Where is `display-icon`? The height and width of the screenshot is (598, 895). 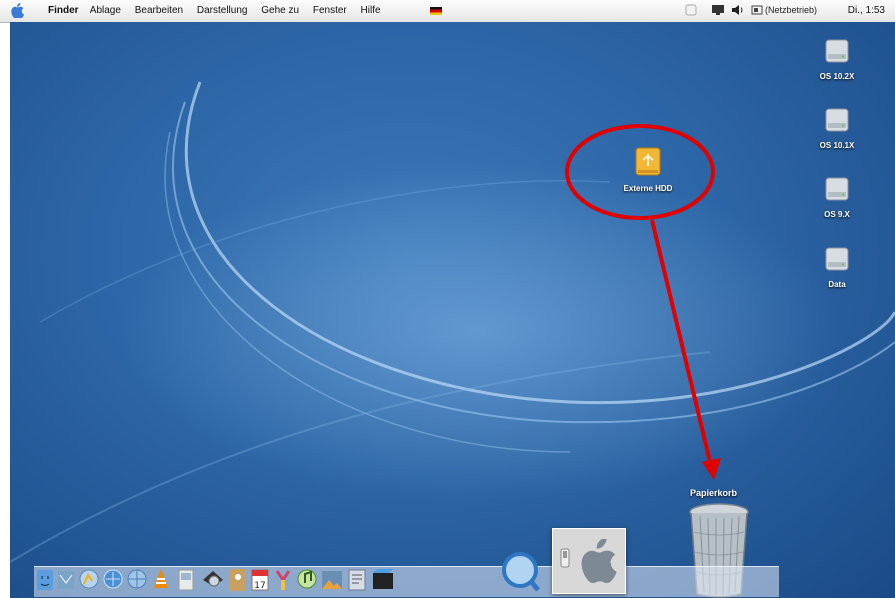 display-icon is located at coordinates (718, 10).